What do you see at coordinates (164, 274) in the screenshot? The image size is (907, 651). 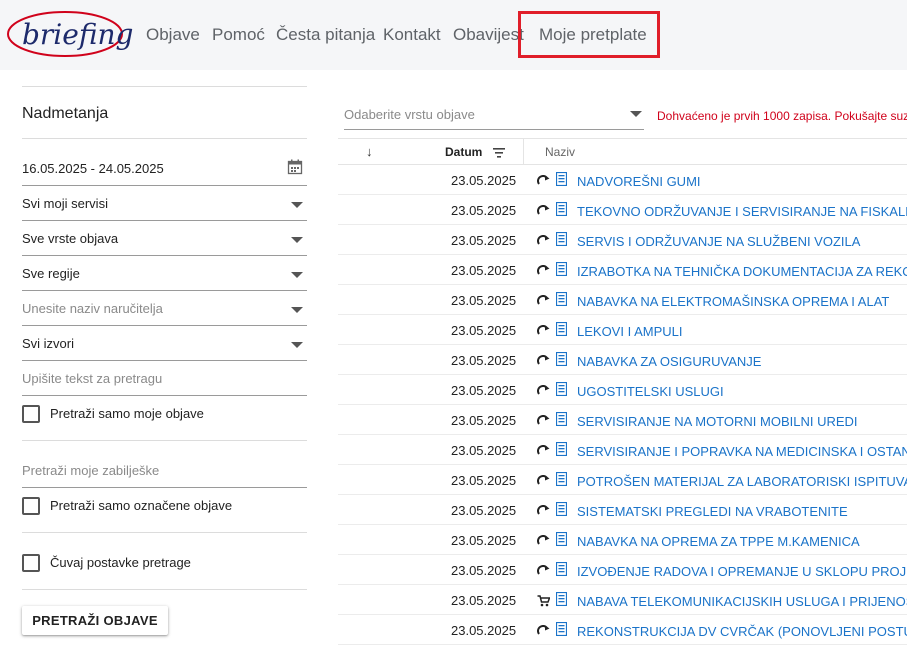 I see `regions-select: Sve regije` at bounding box center [164, 274].